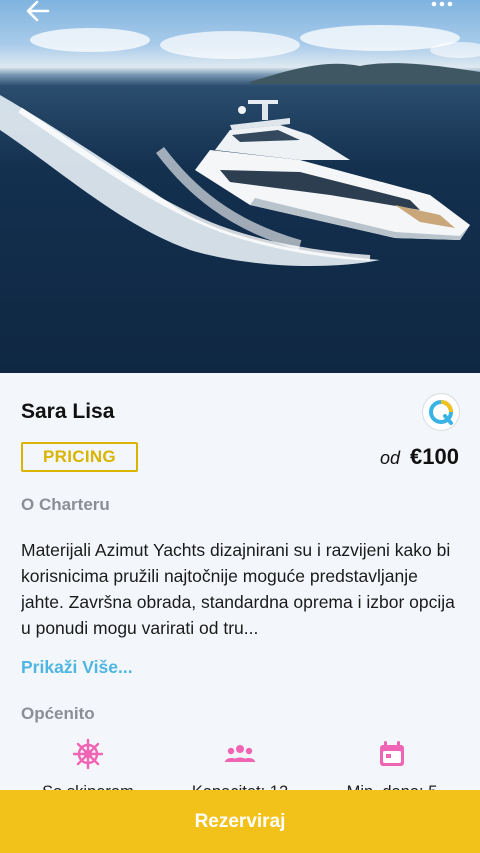  I want to click on q-logo-icon, so click(441, 412).